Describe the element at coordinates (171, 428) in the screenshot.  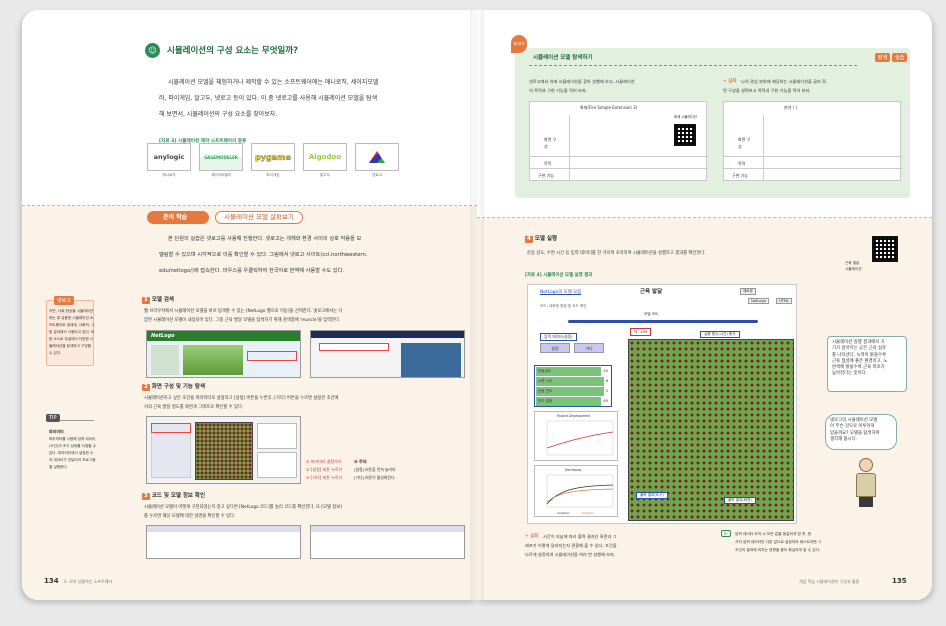
I see `interface-setup-highlight` at that location.